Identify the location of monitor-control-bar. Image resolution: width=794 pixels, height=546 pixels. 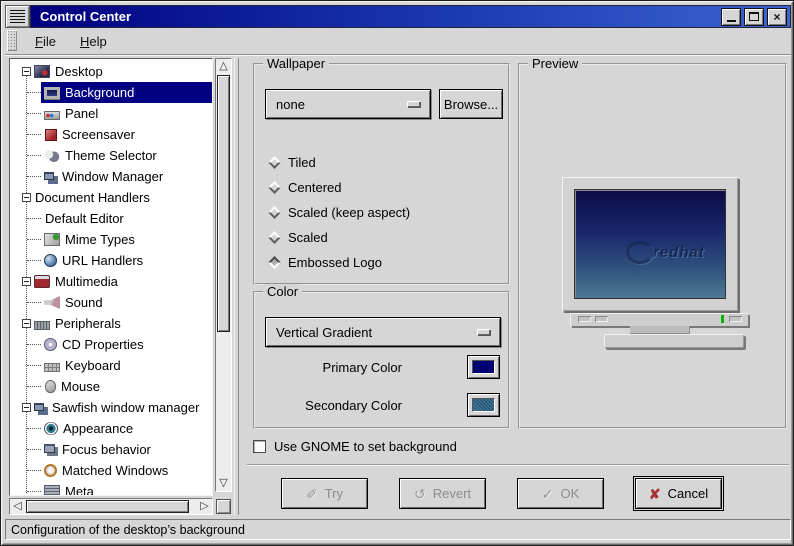
(659, 319).